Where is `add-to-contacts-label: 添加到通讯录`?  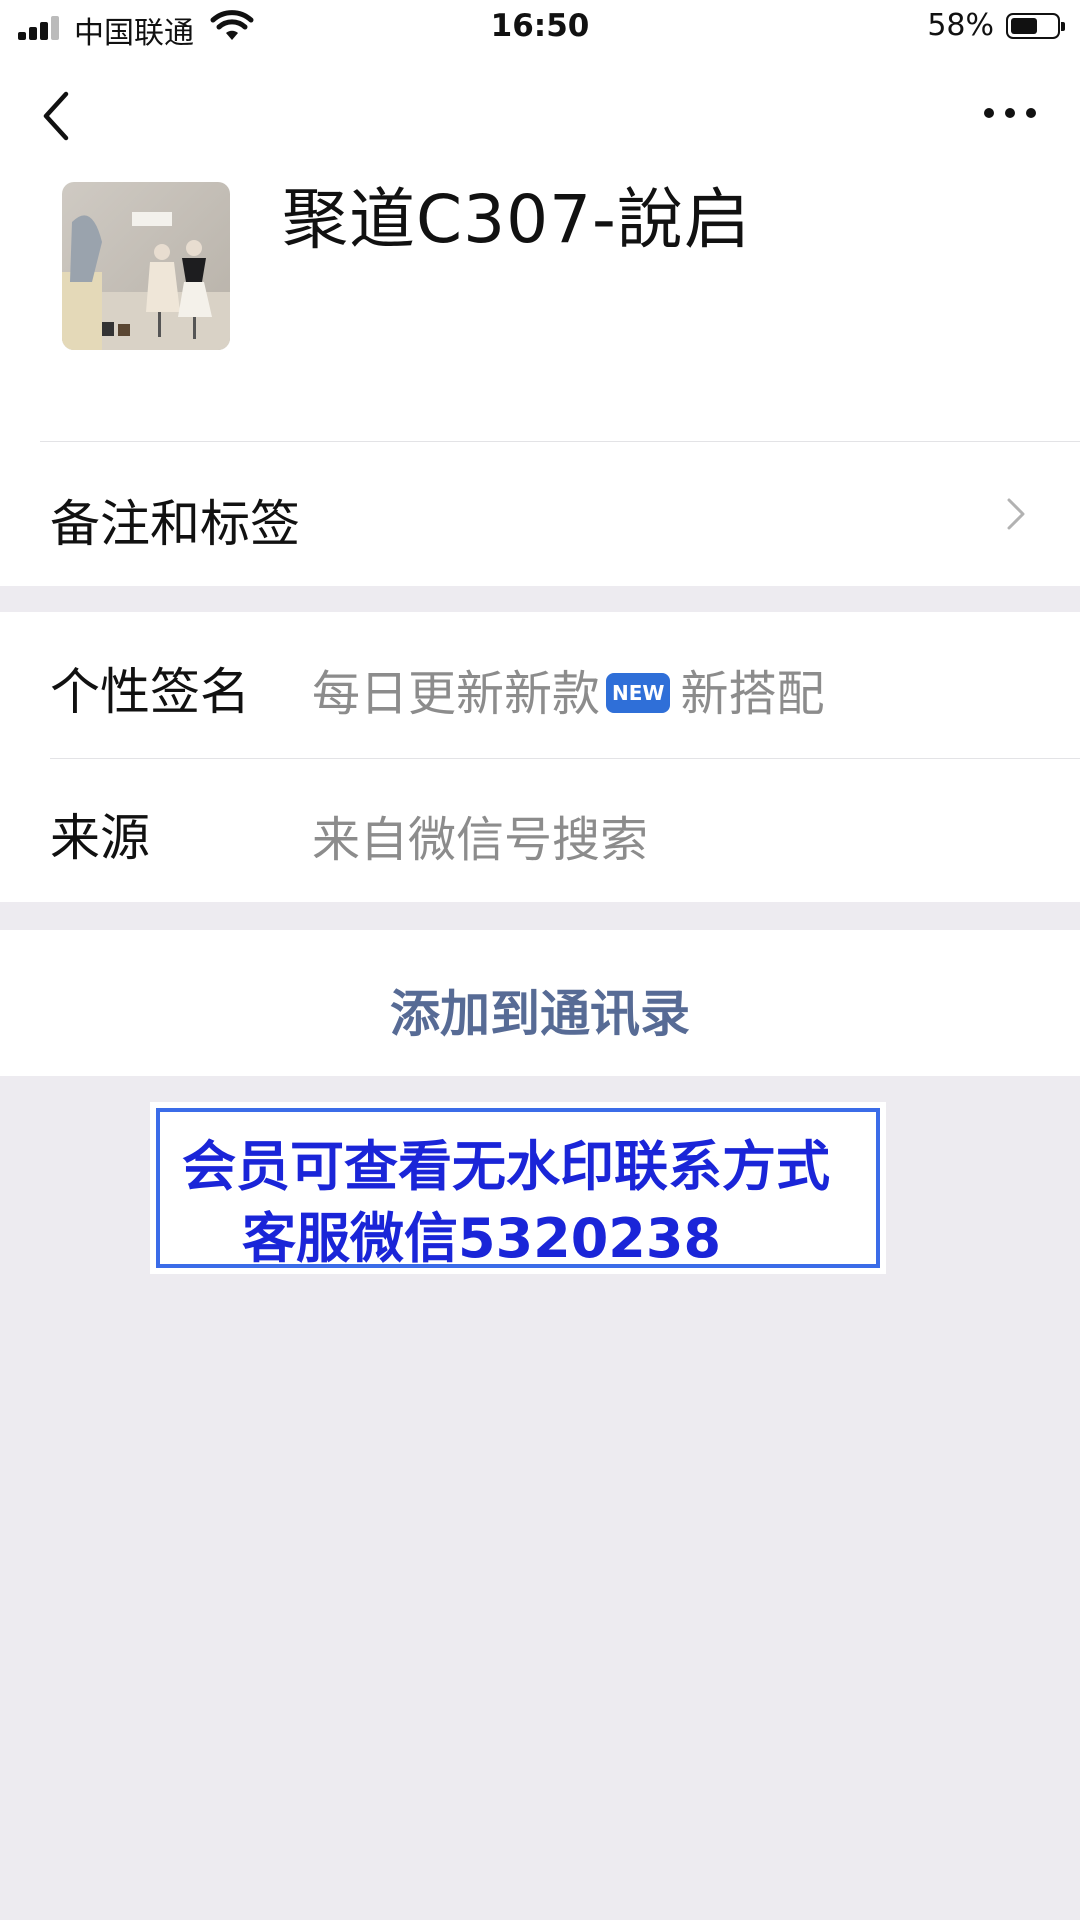
add-to-contacts-label: 添加到通讯录 is located at coordinates (540, 1014).